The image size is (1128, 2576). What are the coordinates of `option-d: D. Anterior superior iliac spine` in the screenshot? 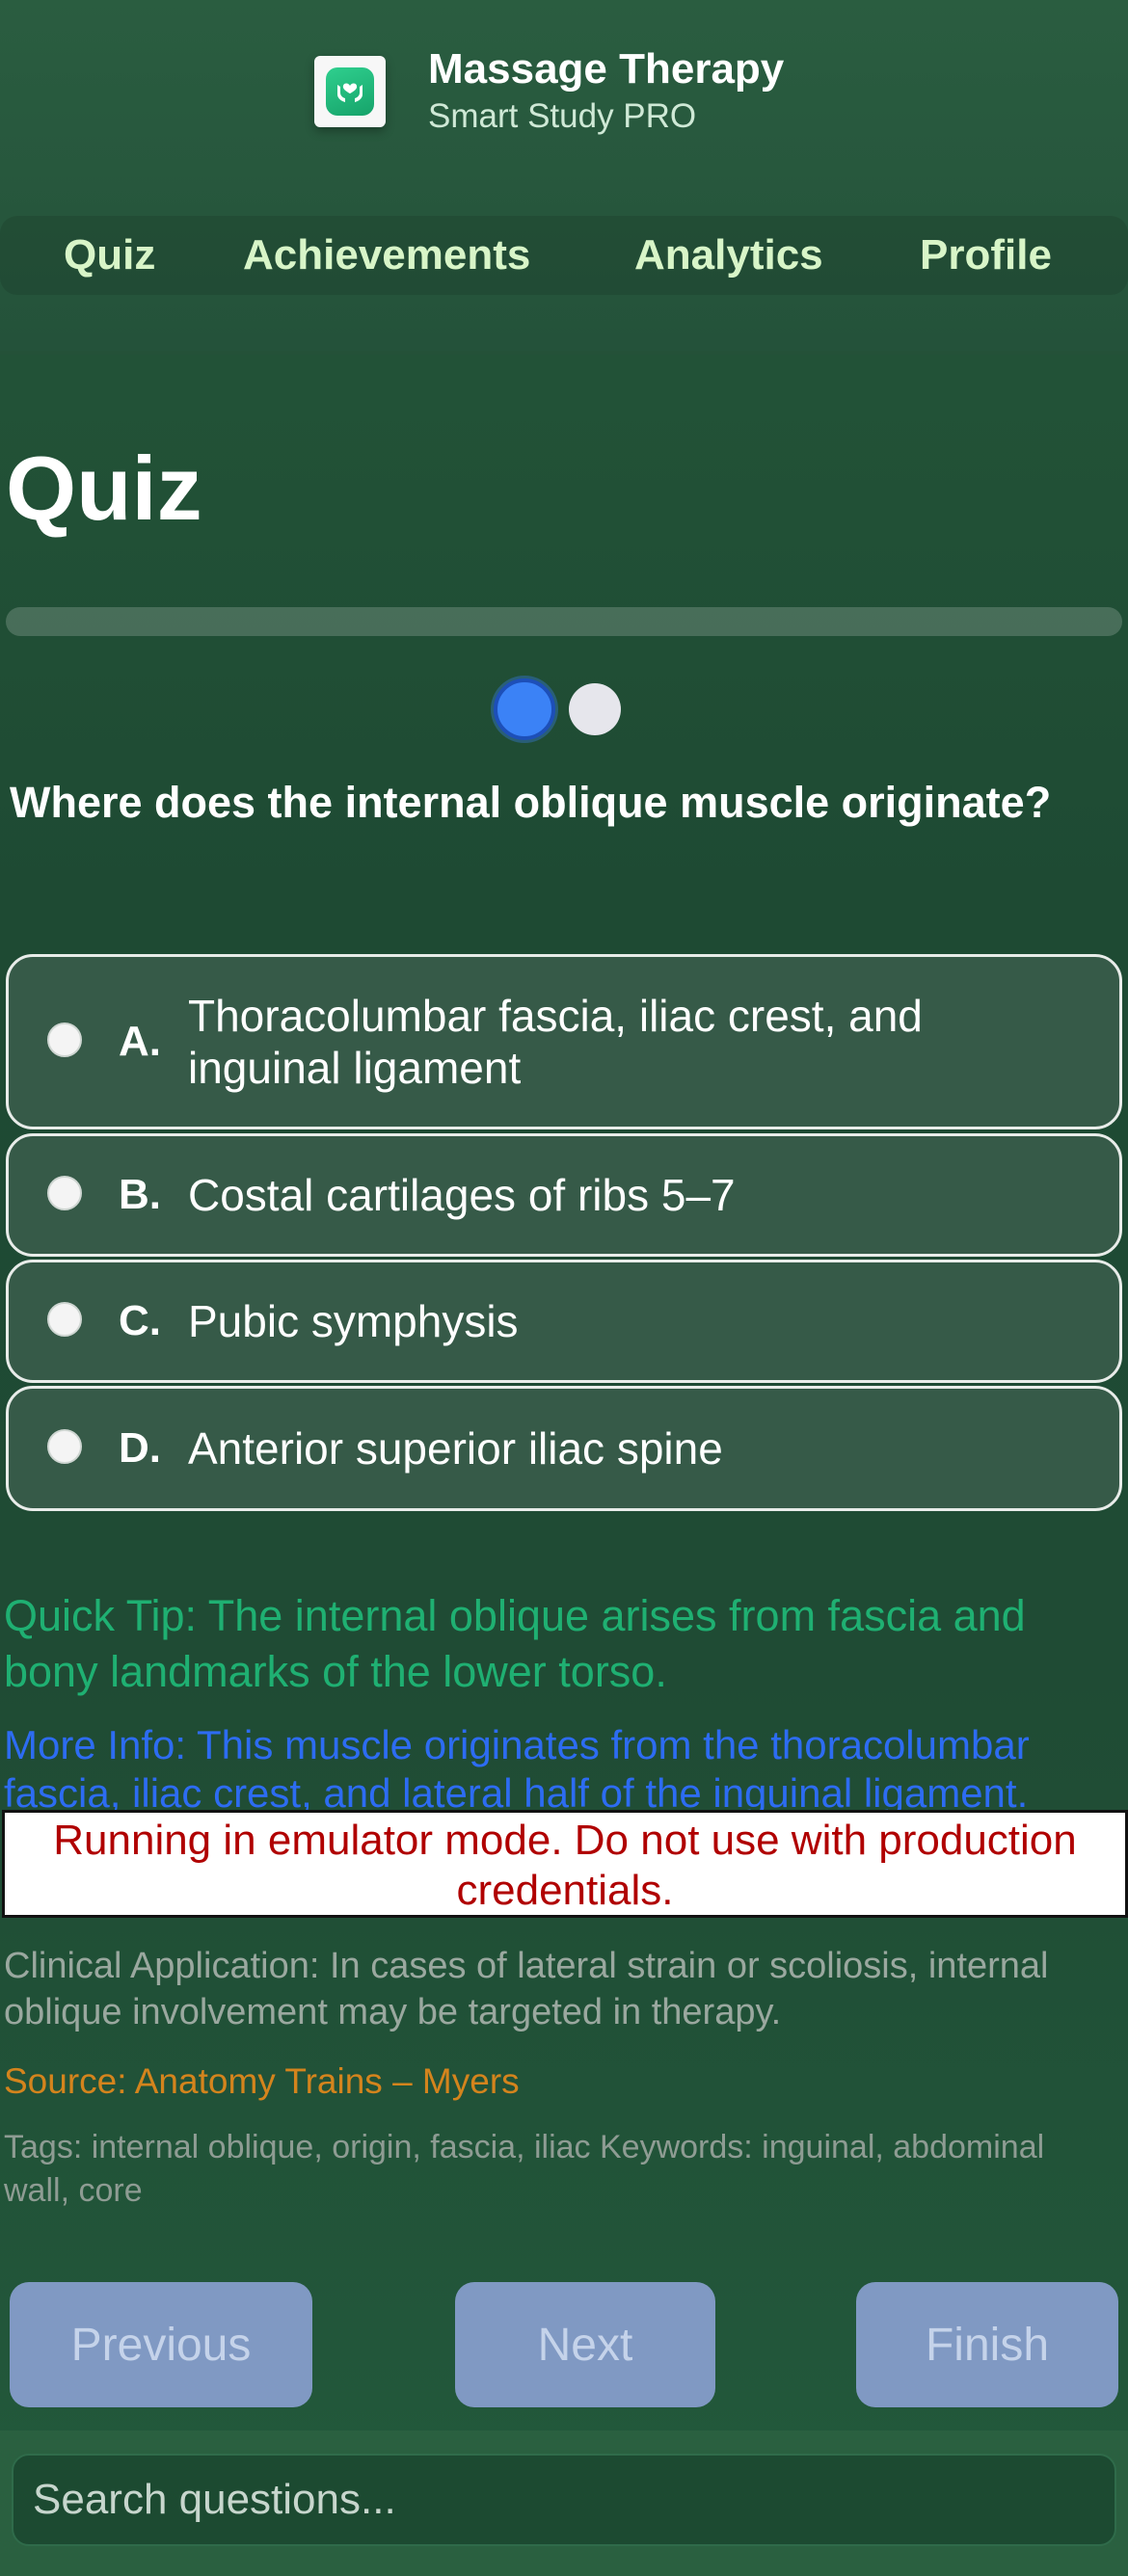 It's located at (564, 1448).